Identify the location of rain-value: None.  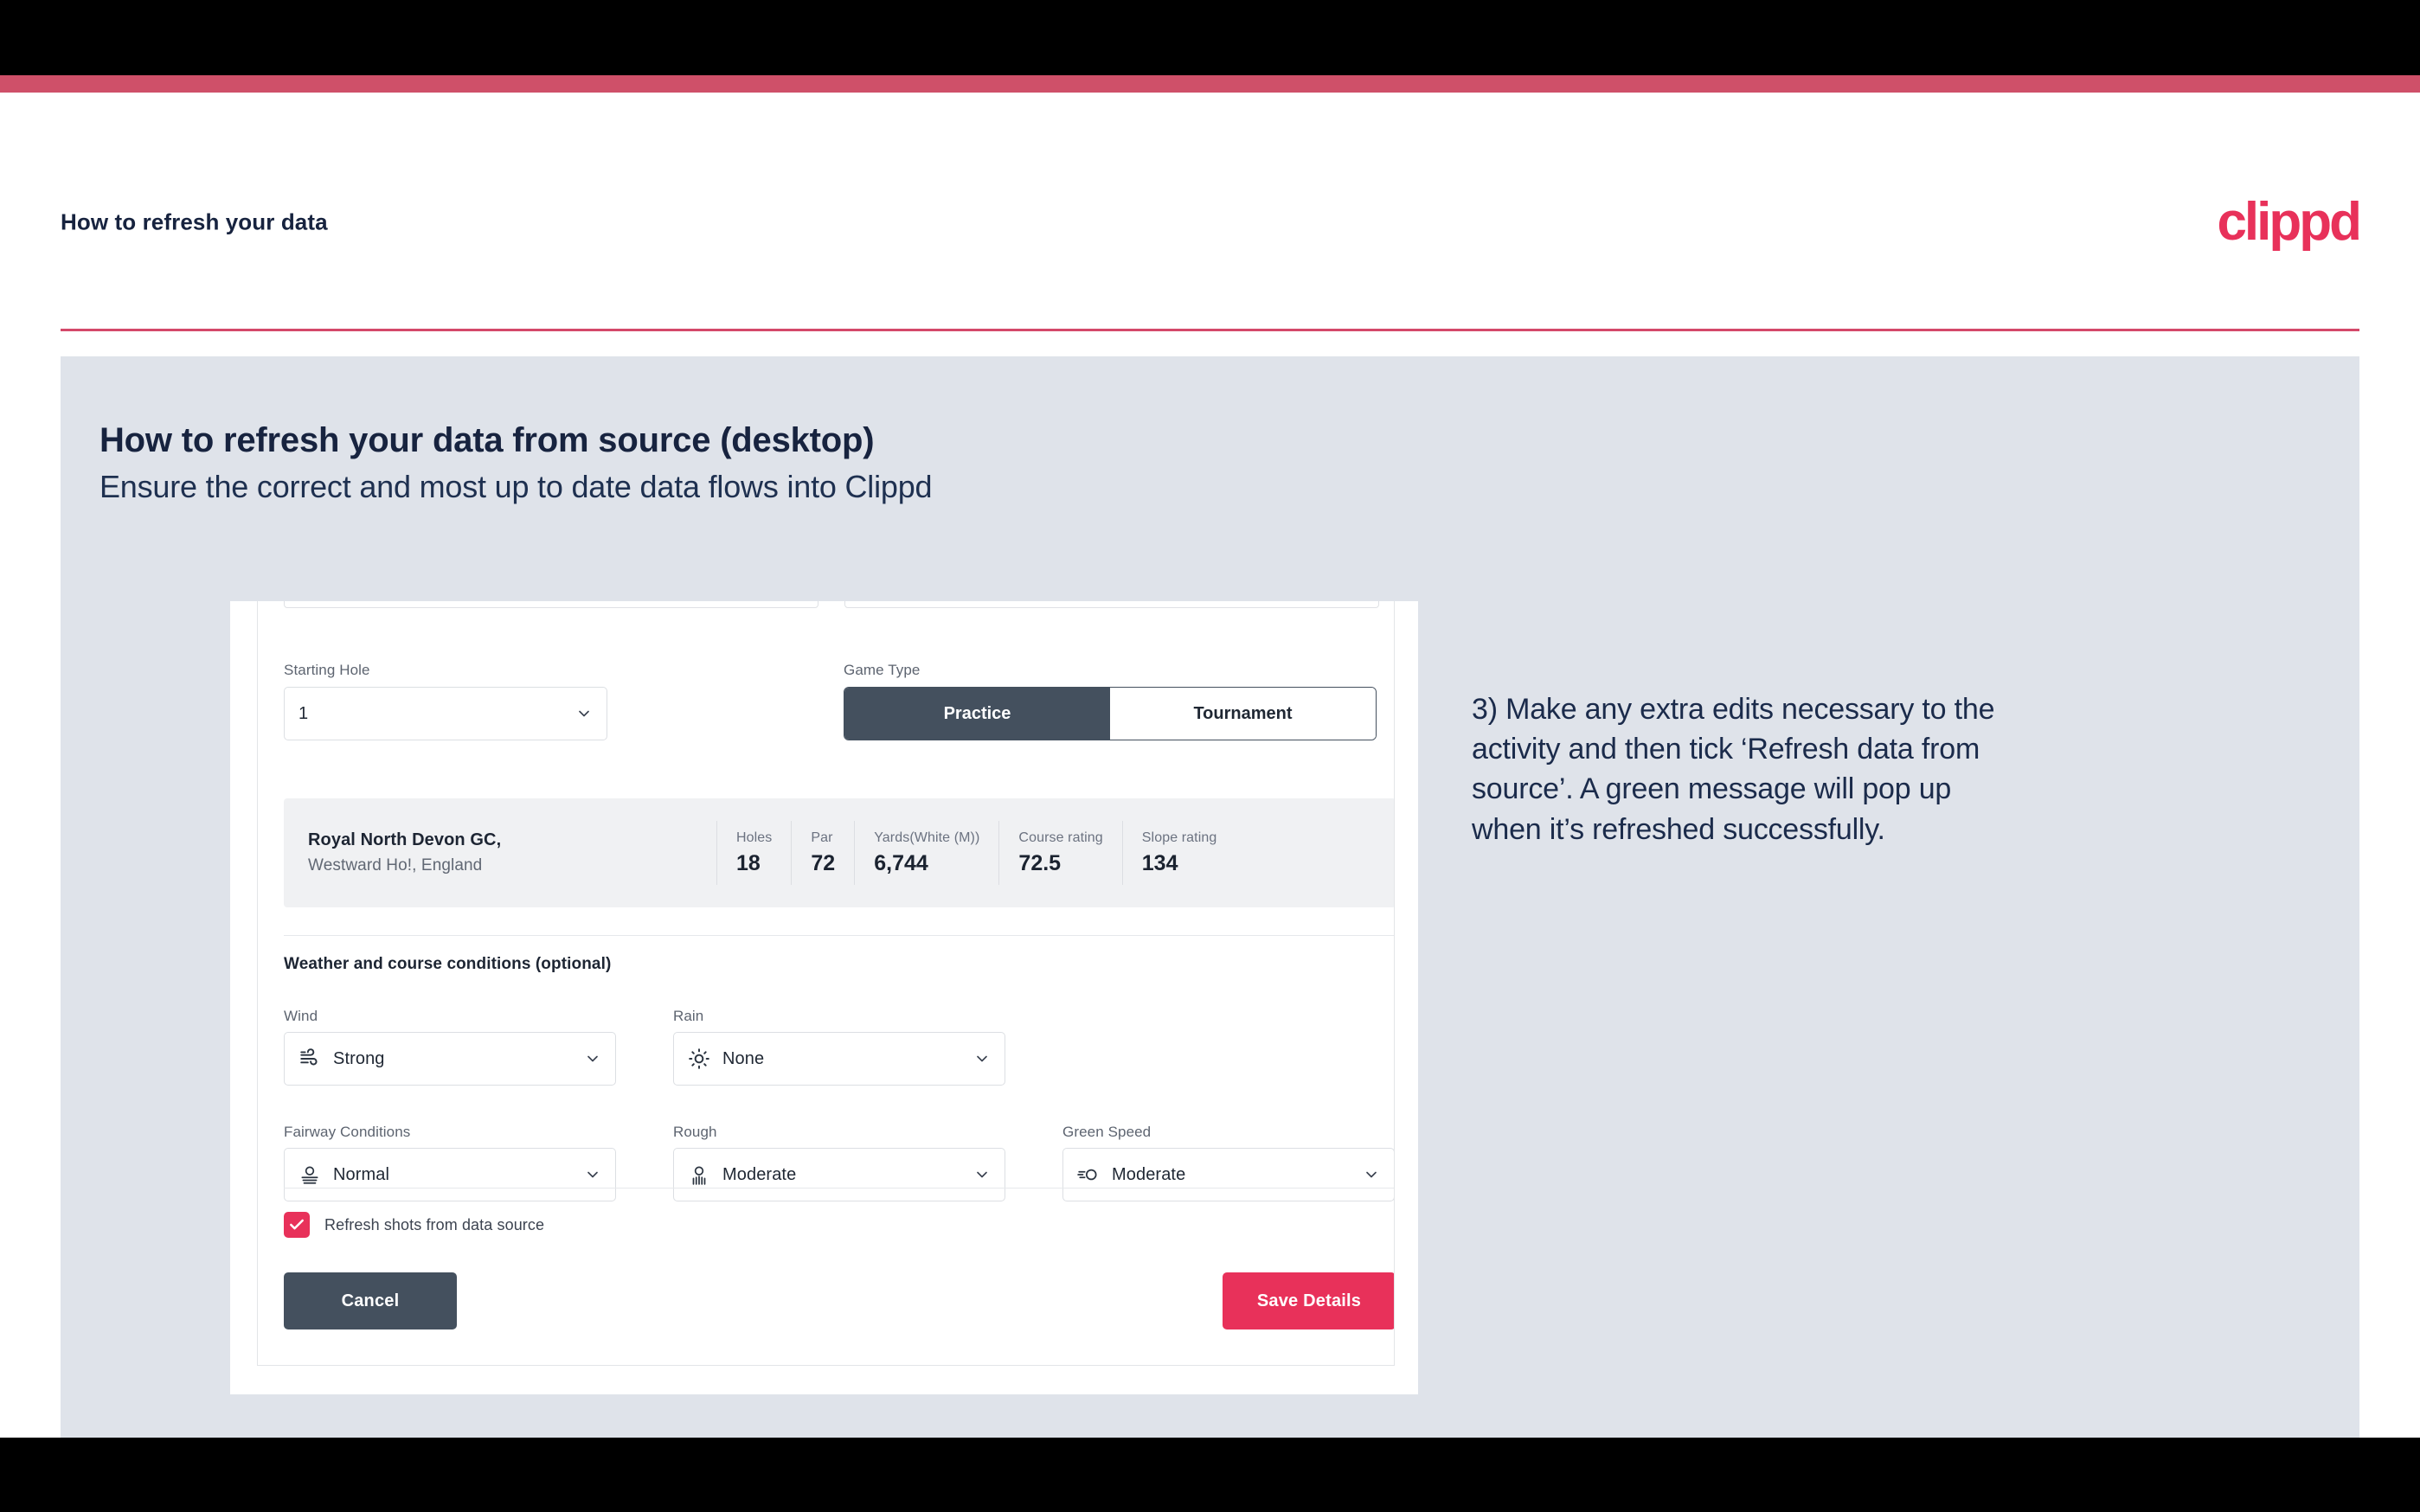
(743, 1058).